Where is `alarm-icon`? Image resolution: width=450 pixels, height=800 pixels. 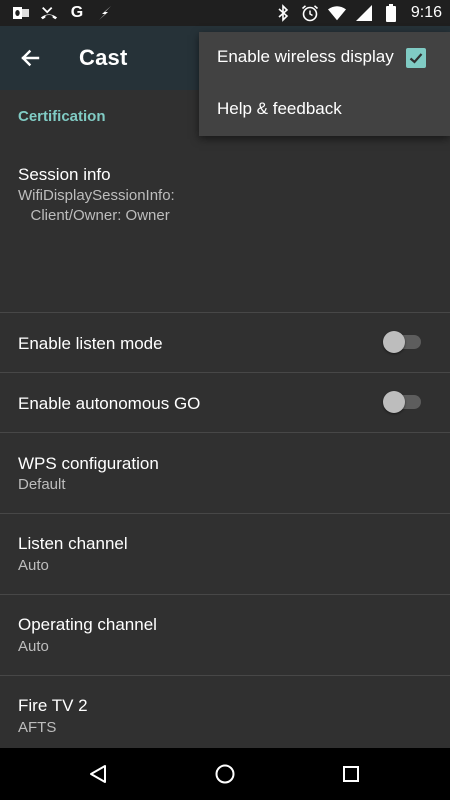 alarm-icon is located at coordinates (310, 13).